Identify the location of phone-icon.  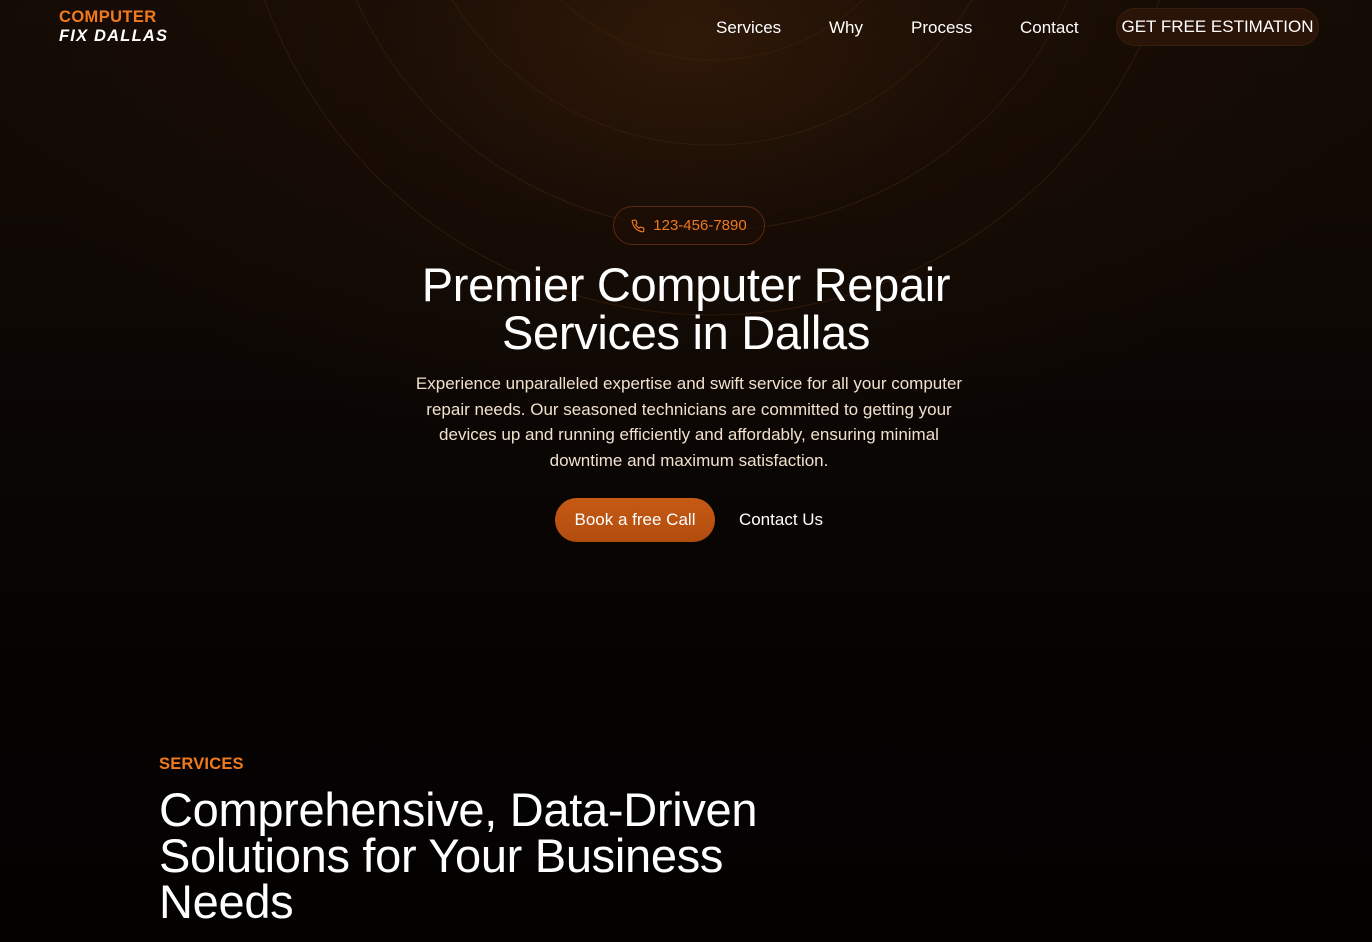
(638, 225).